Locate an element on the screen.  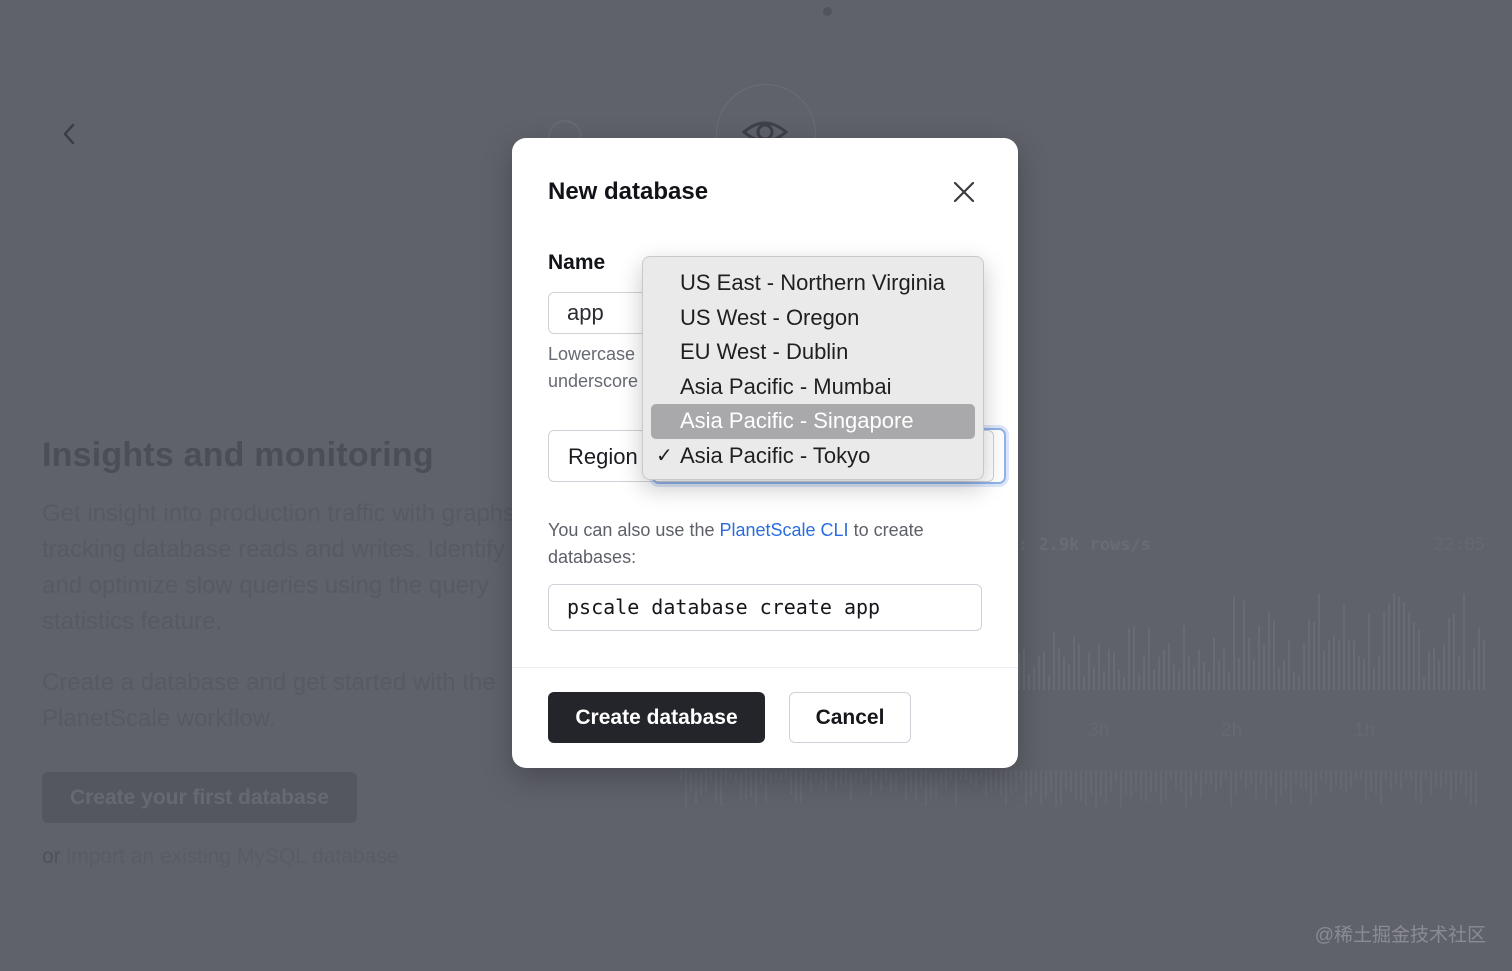
axis-label: 1h is located at coordinates (1365, 730).